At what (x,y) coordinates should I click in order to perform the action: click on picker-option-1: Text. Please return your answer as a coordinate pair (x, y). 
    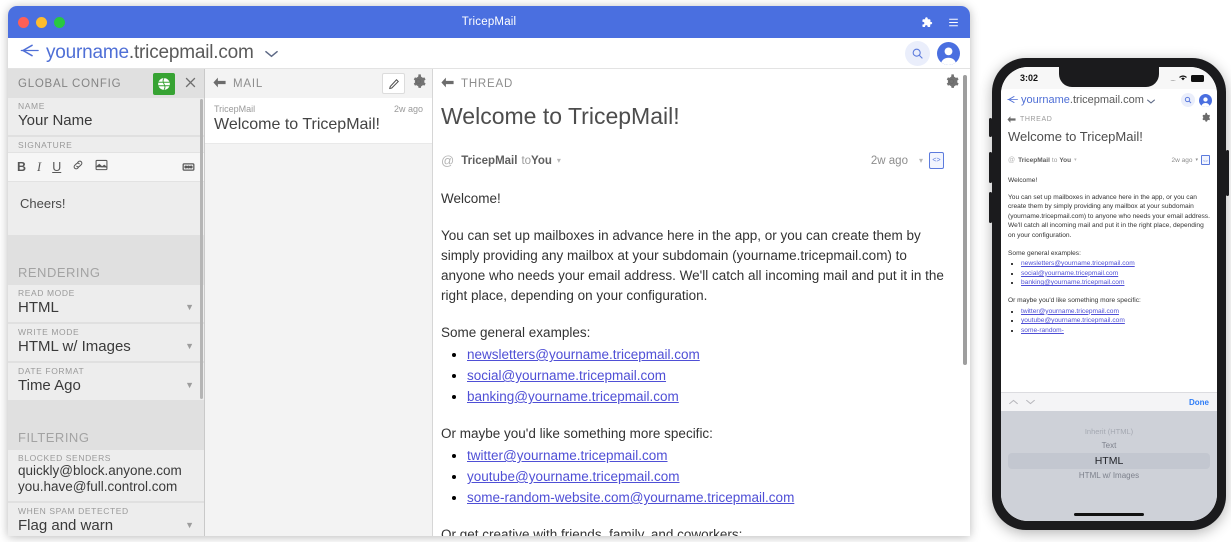
    Looking at the image, I should click on (1109, 446).